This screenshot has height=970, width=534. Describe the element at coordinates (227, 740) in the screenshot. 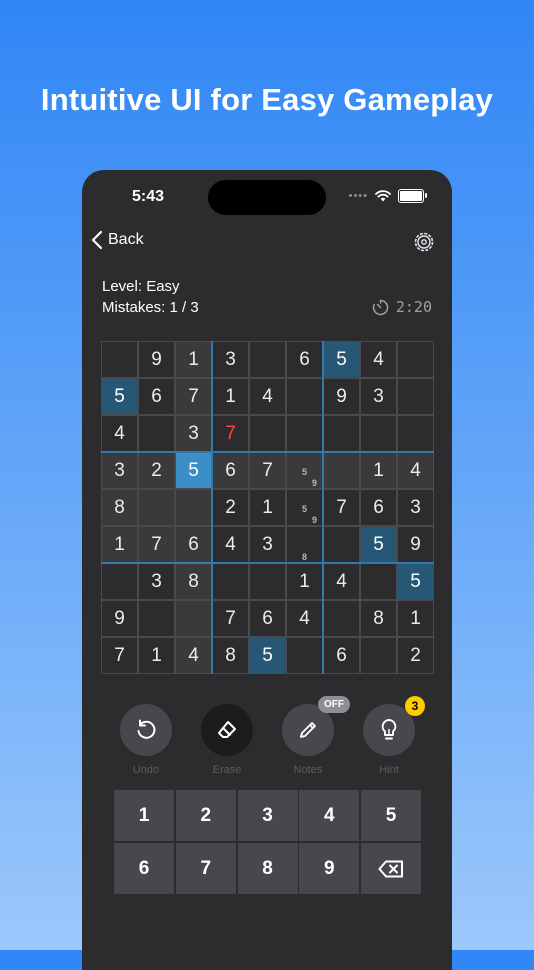

I see `erase-button: Erase` at that location.